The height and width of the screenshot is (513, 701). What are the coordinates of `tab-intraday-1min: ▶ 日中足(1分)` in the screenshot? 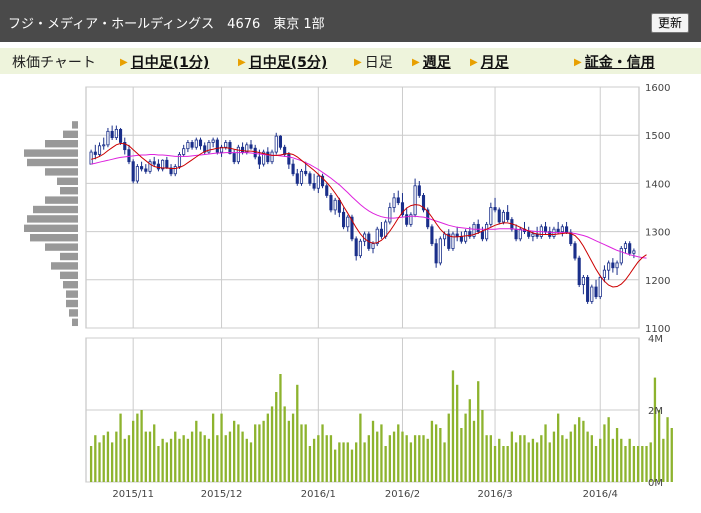 It's located at (164, 62).